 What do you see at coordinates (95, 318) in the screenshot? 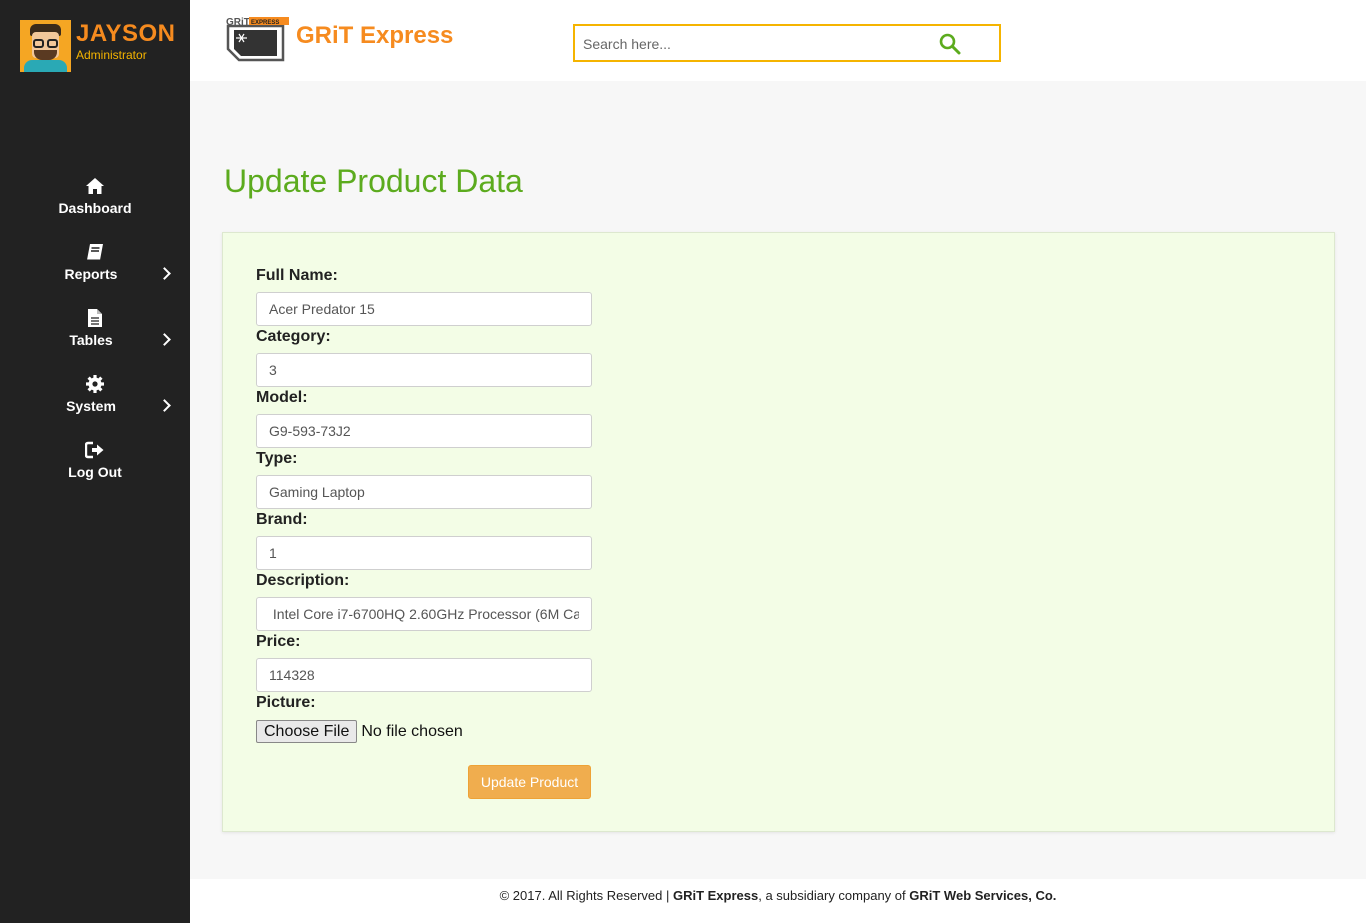
I see `file-icon` at bounding box center [95, 318].